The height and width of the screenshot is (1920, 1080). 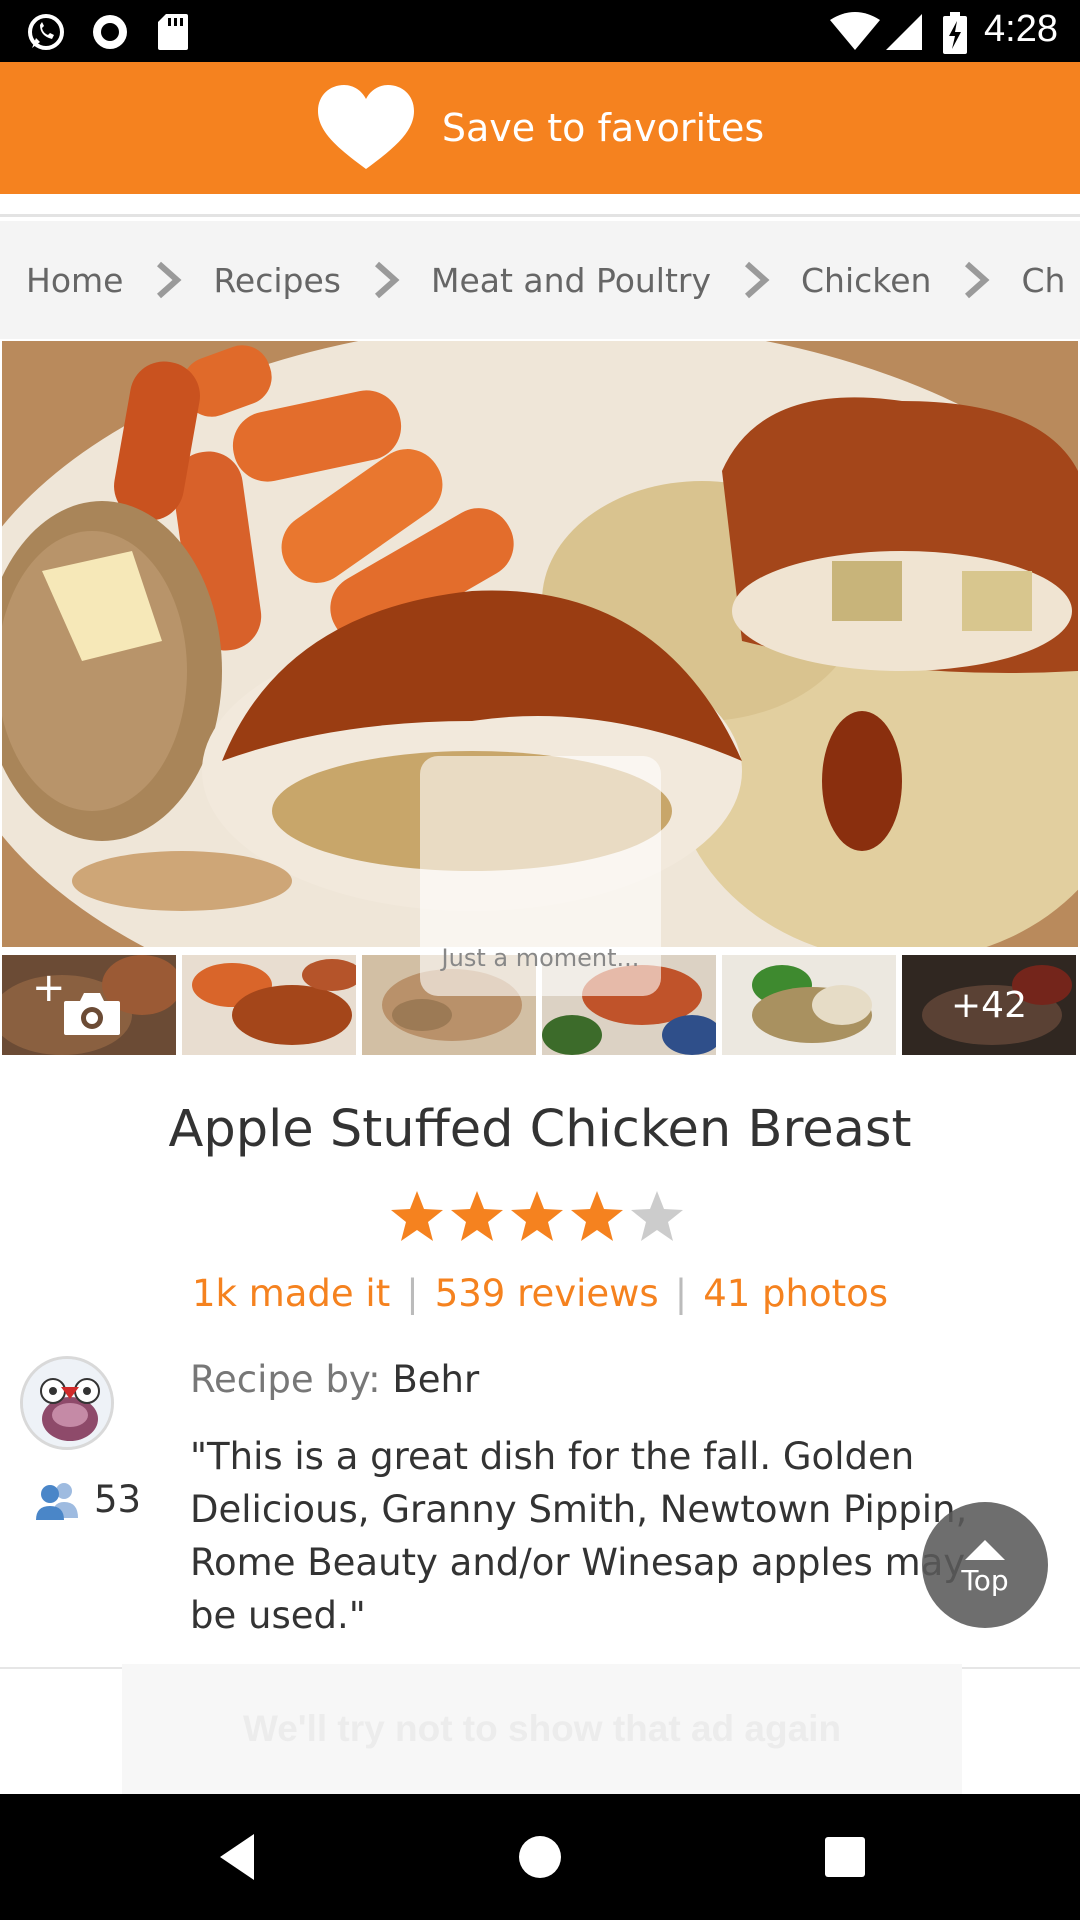 What do you see at coordinates (1043, 280) in the screenshot?
I see `breadcrumb-item-partial: Ch` at bounding box center [1043, 280].